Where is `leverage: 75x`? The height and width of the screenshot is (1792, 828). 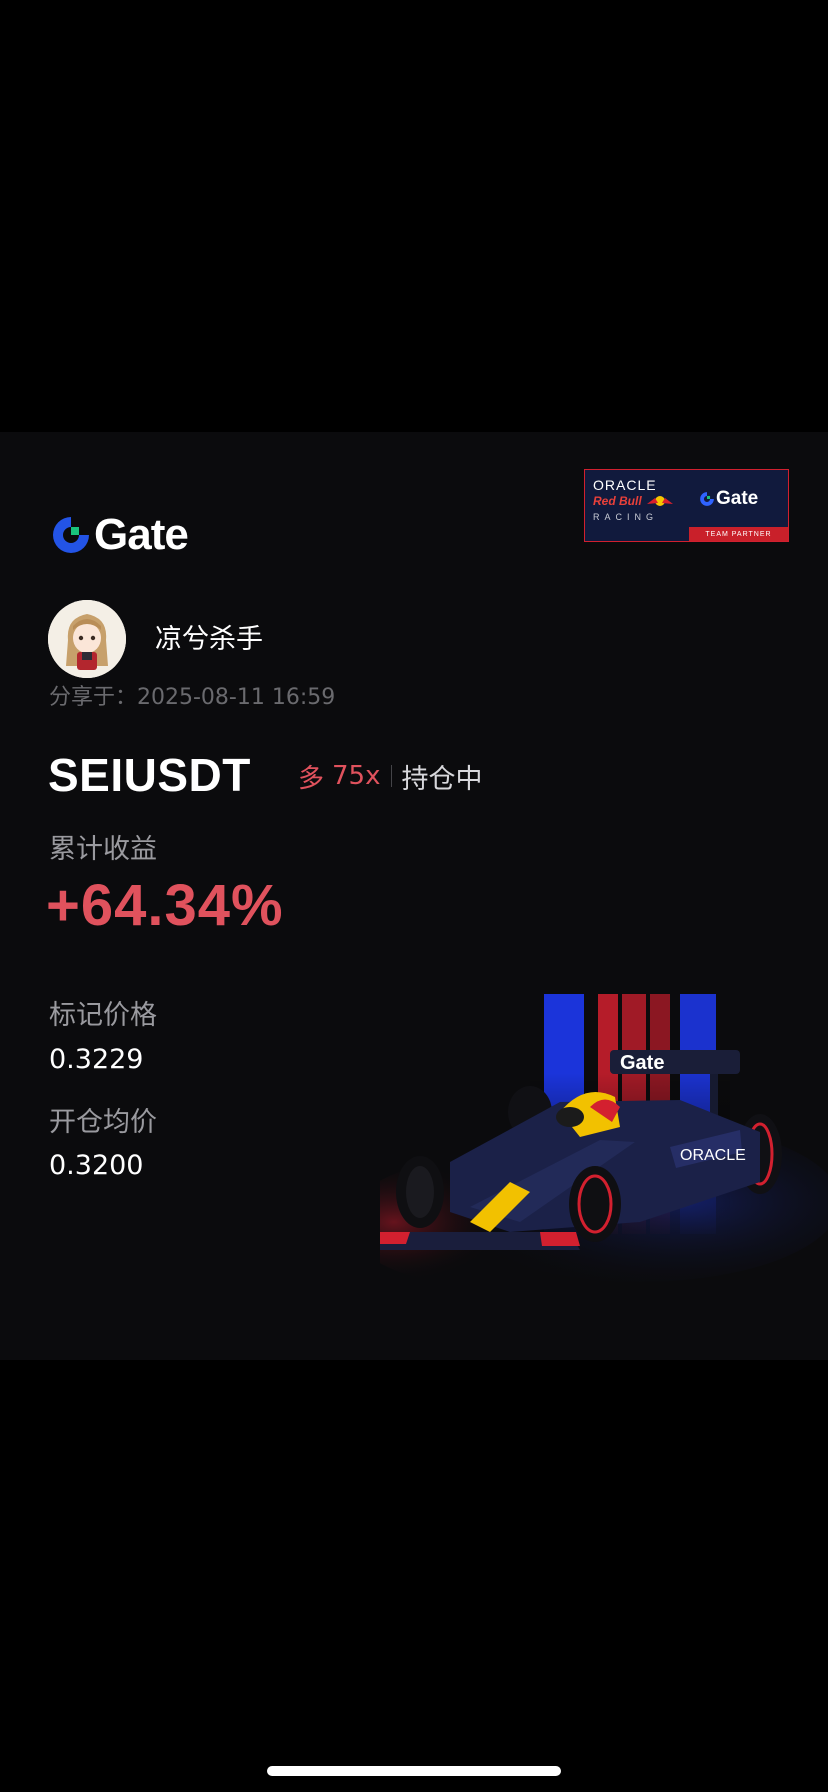 leverage: 75x is located at coordinates (356, 776).